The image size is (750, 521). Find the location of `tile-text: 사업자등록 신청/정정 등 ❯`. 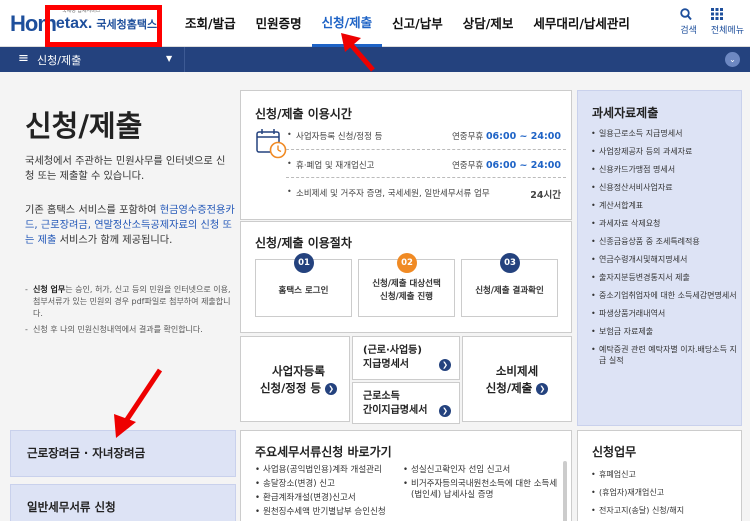

tile-text: 사업자등록 신청/정정 등 ❯ is located at coordinates (298, 380).